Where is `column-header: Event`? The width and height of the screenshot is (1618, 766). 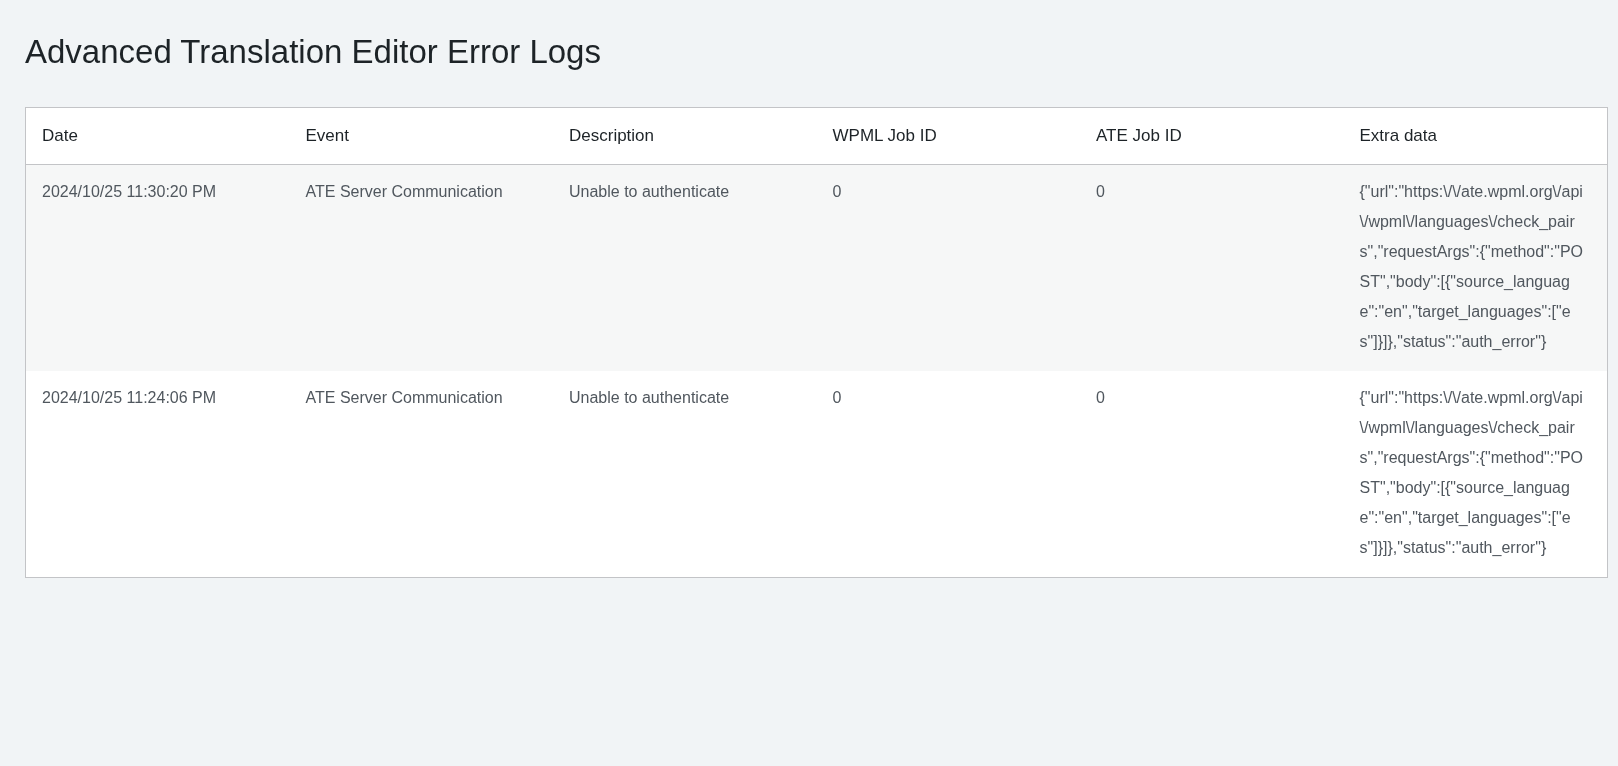 column-header: Event is located at coordinates (327, 135).